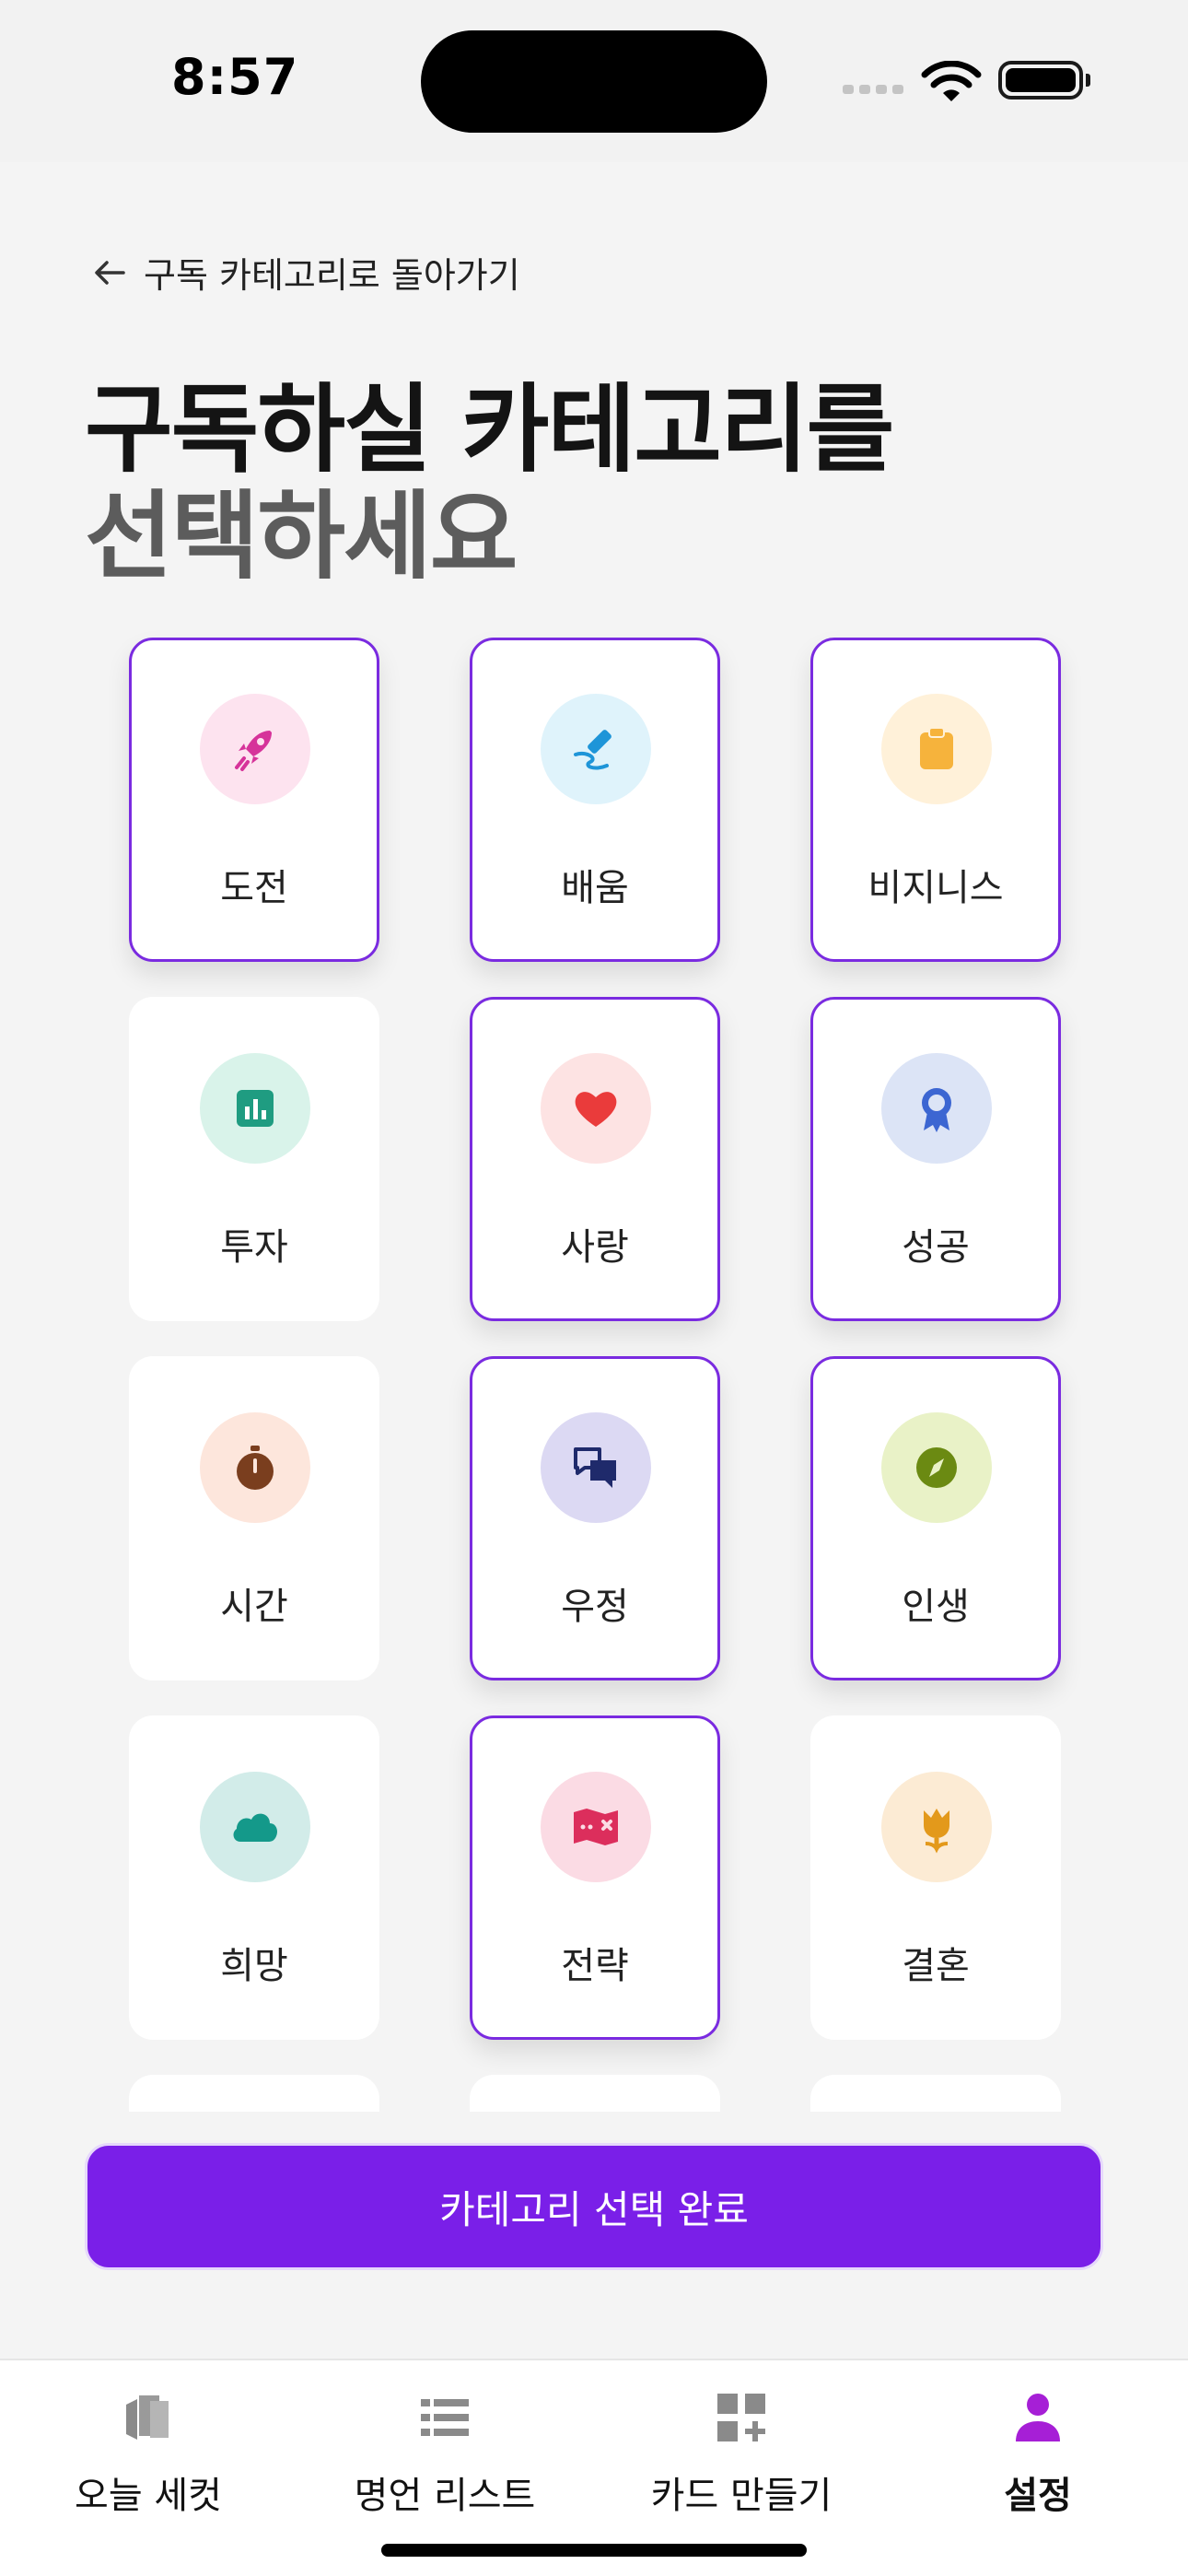  What do you see at coordinates (1038, 2452) in the screenshot?
I see `tab-4: 설정` at bounding box center [1038, 2452].